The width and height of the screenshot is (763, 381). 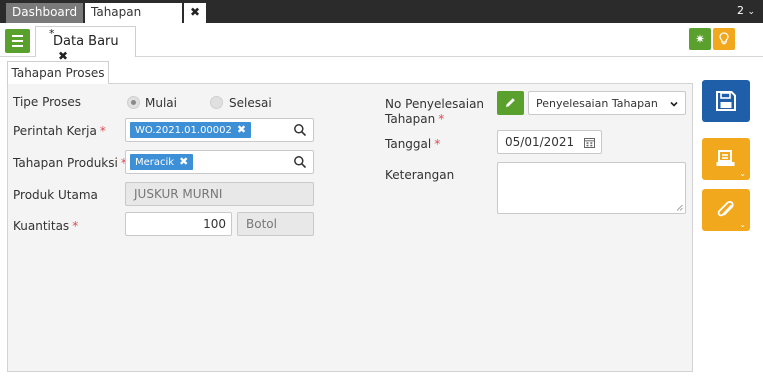 What do you see at coordinates (381, 19) in the screenshot?
I see `top-tab-bar: Dashboard Tahapan Proses ✖ 2 ⌄` at bounding box center [381, 19].